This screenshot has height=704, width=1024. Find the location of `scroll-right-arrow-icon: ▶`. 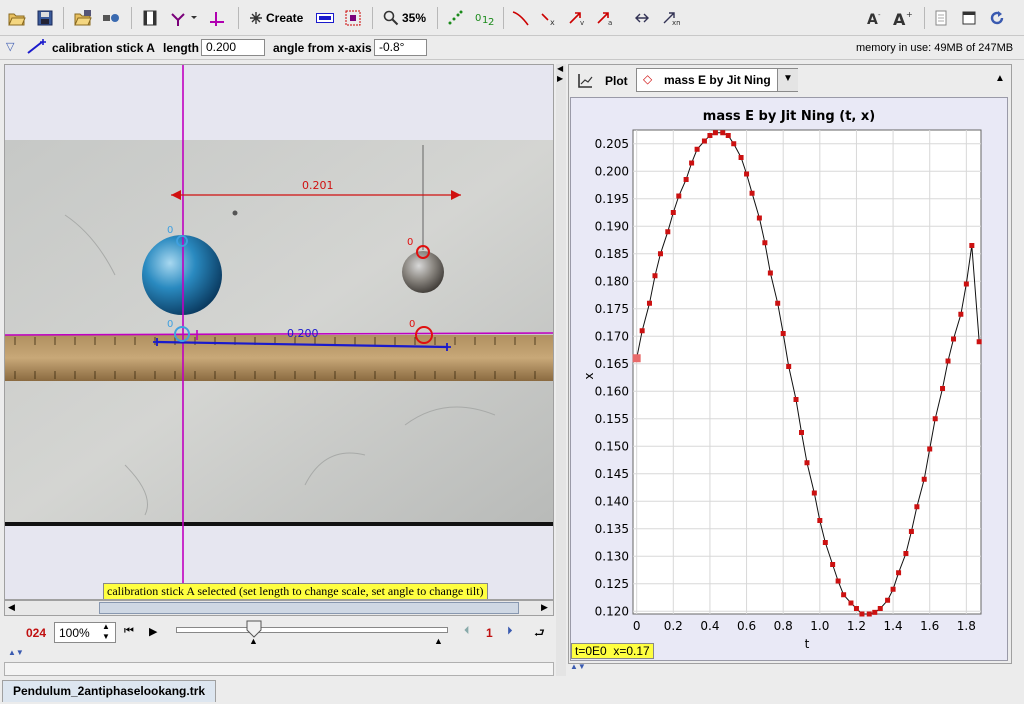

scroll-right-arrow-icon: ▶ is located at coordinates (544, 607).